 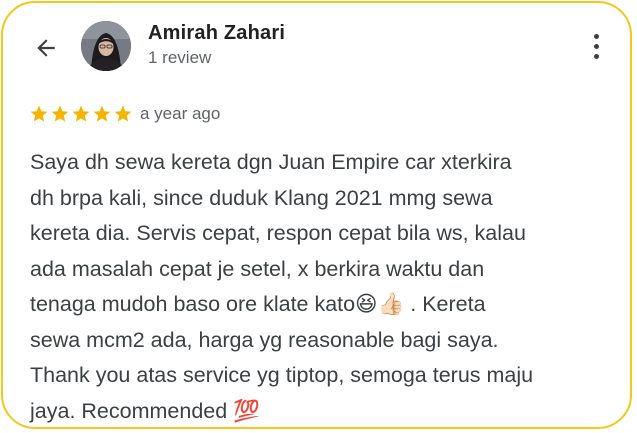 I want to click on avatar, so click(x=106, y=46).